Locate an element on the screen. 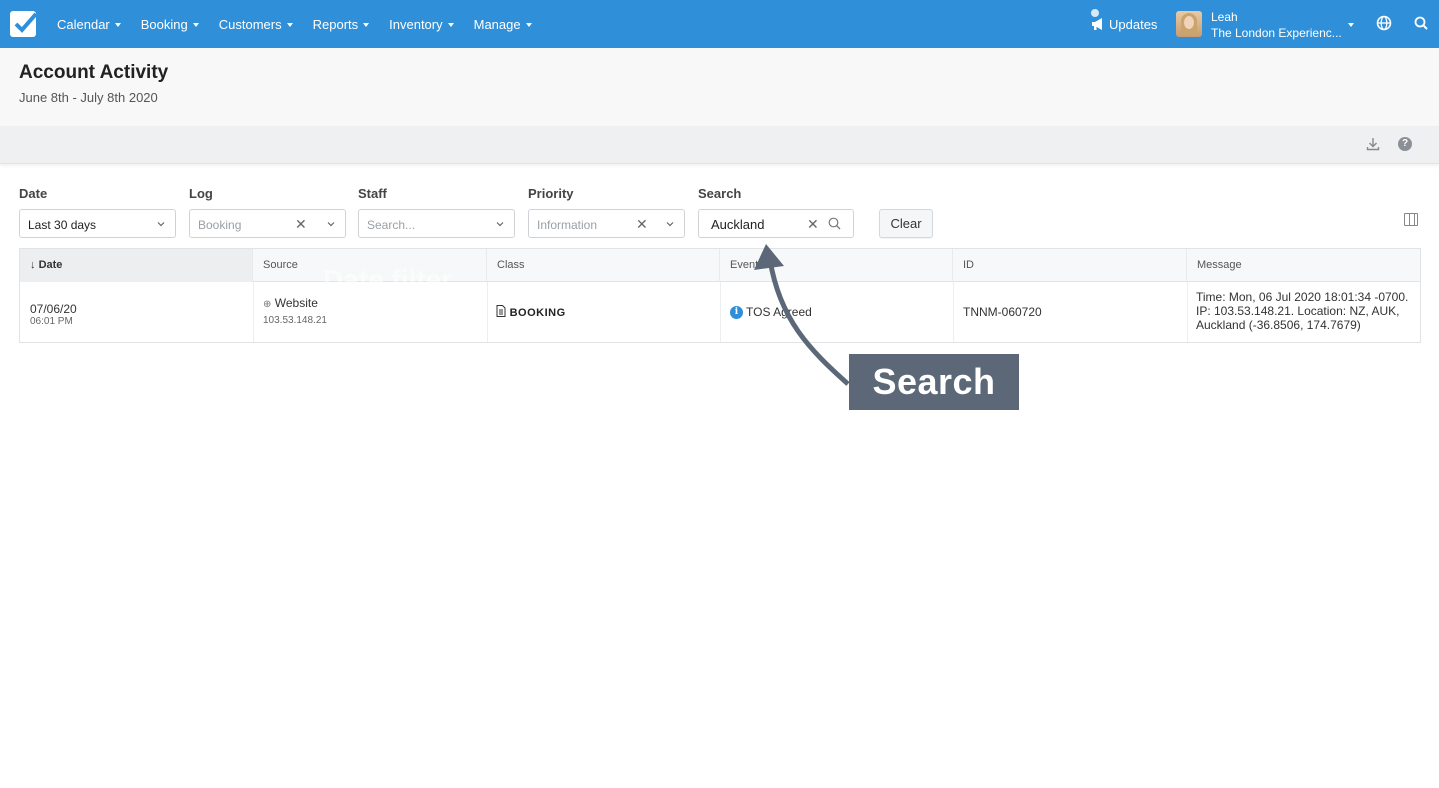 Image resolution: width=1439 pixels, height=788 pixels. column-header-date: ↓ Date is located at coordinates (136, 265).